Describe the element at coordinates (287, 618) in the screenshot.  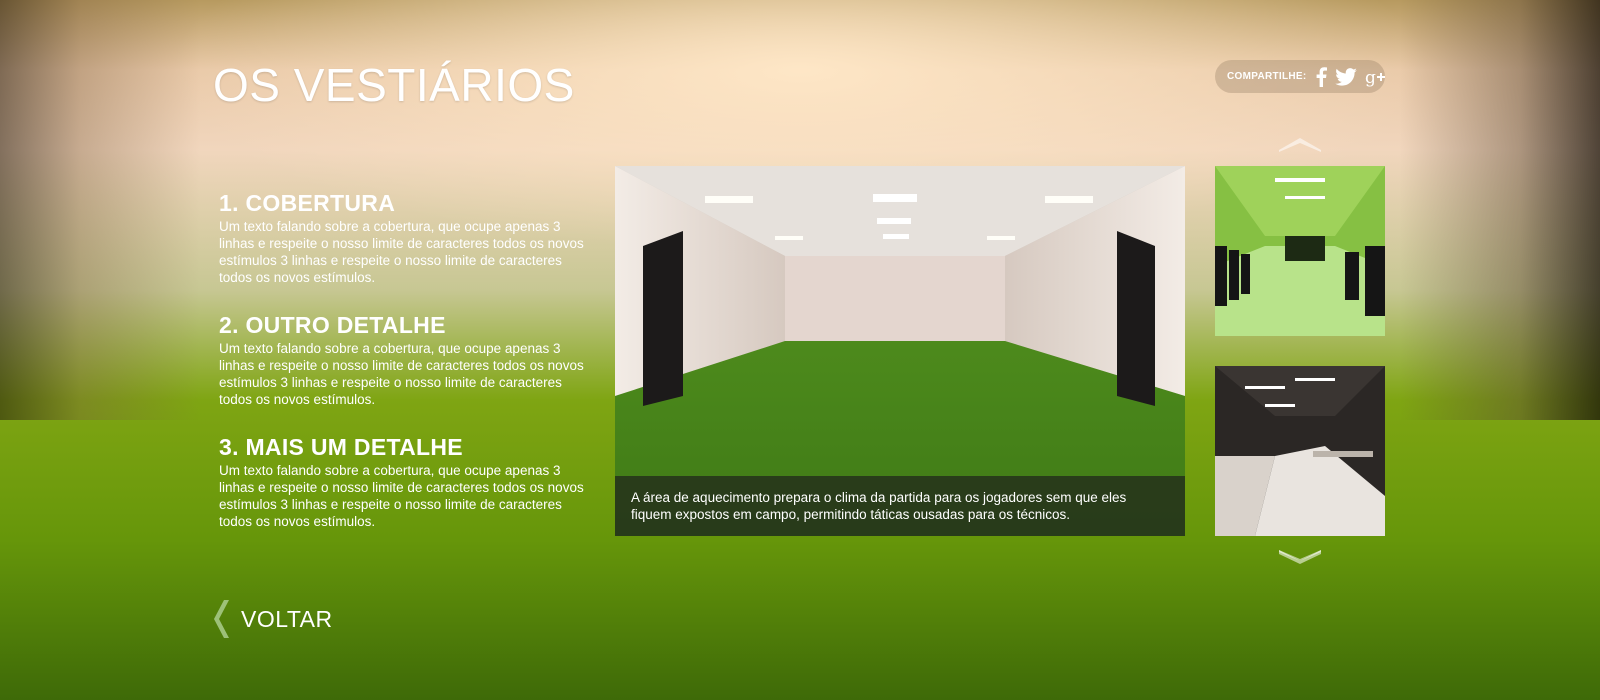
I see `back-label: VOLTAR` at that location.